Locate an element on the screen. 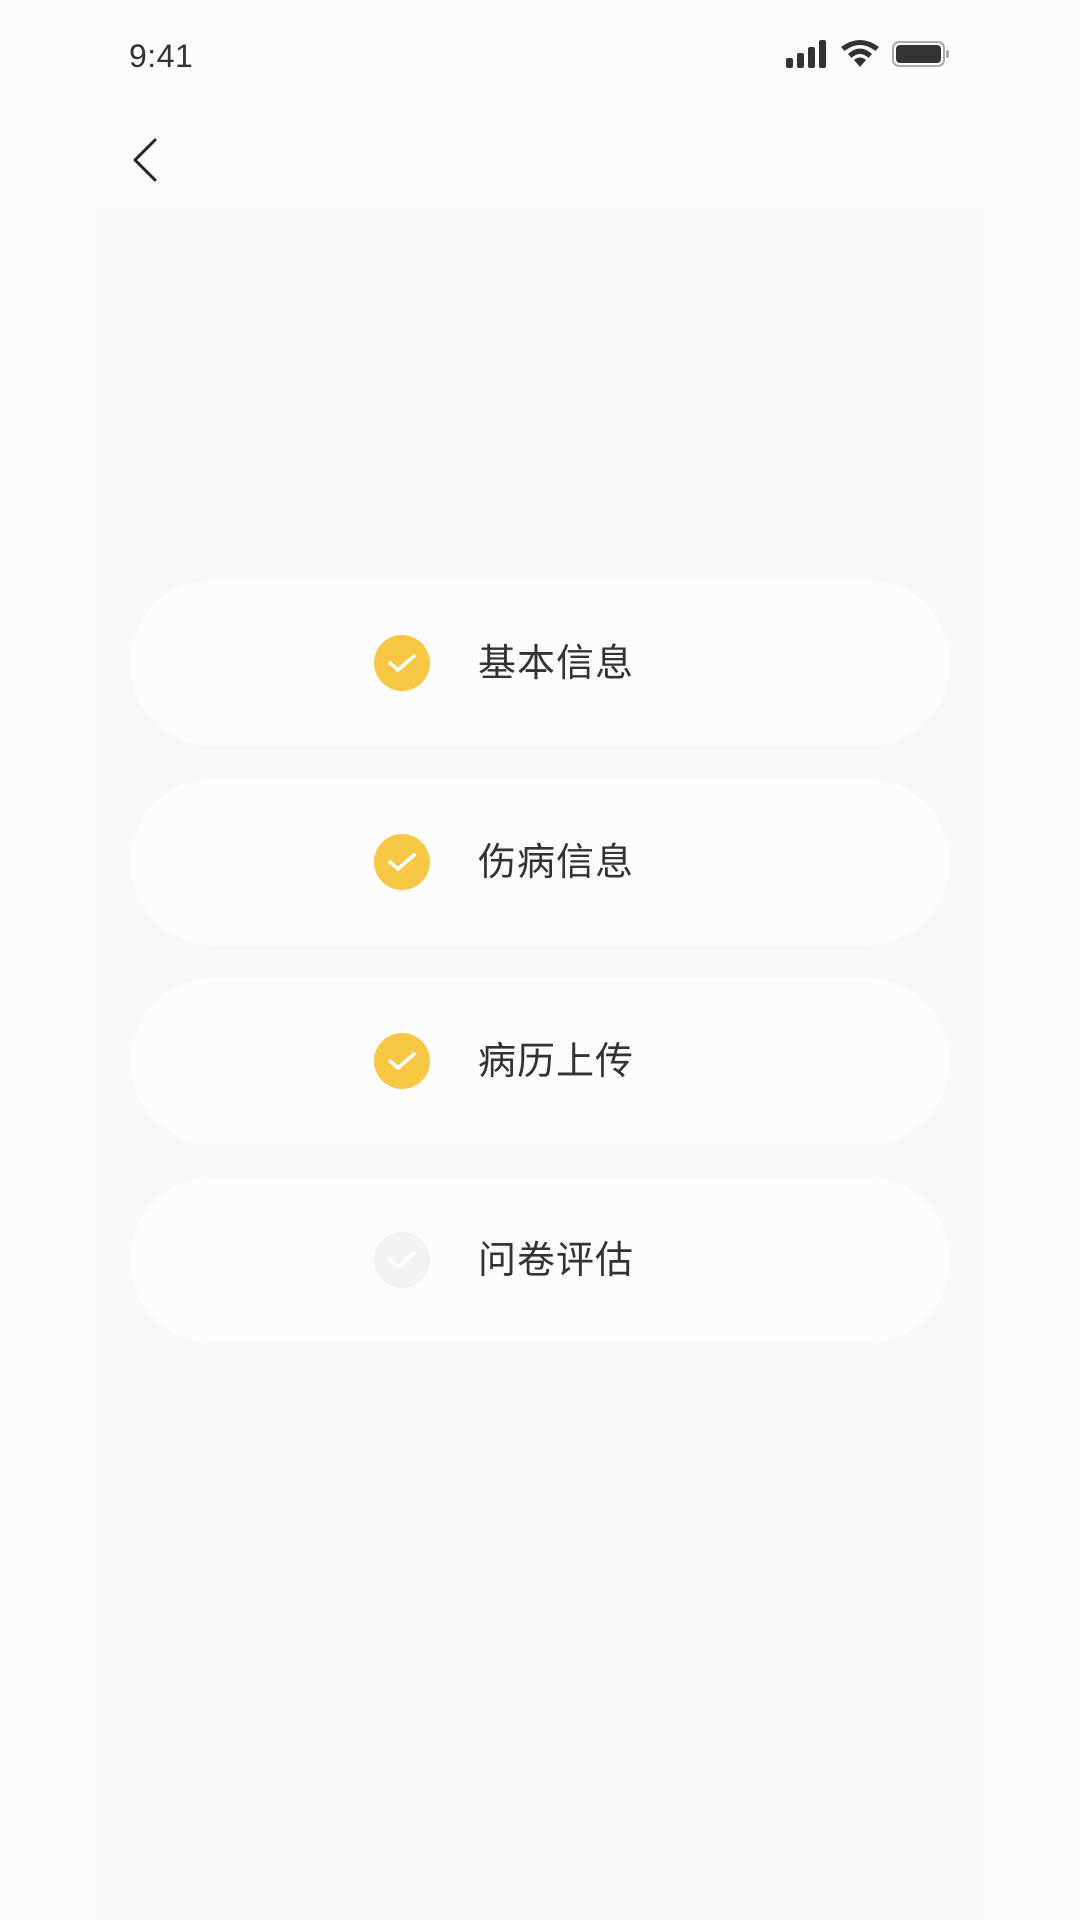 This screenshot has height=1920, width=1080. step-item-questionnaire: 问卷评估 is located at coordinates (540, 1260).